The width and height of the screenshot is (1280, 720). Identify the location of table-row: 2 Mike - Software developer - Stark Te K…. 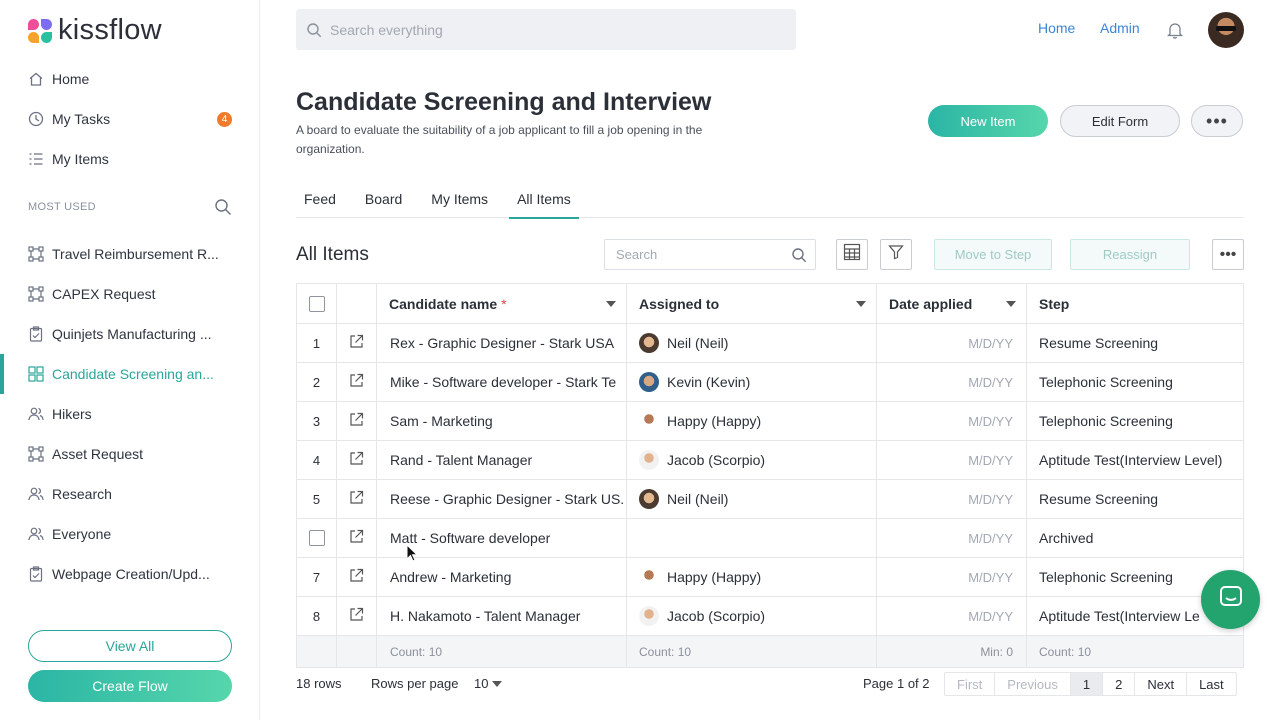
(770, 382).